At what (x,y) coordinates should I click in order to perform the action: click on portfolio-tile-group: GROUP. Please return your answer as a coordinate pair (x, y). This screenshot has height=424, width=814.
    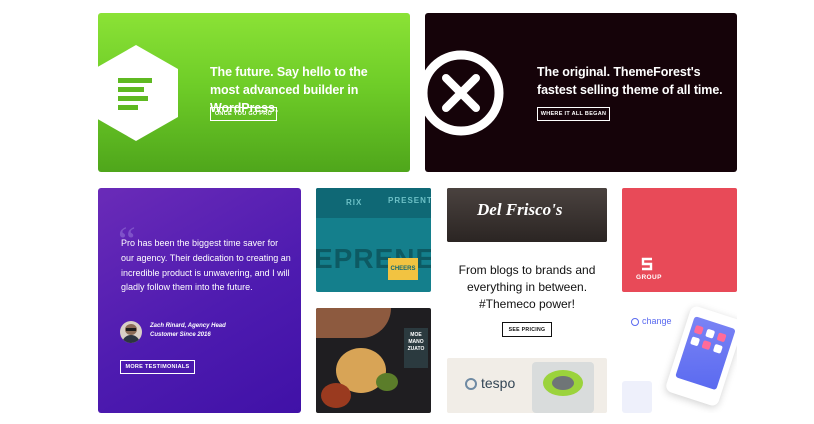
    Looking at the image, I should click on (679, 240).